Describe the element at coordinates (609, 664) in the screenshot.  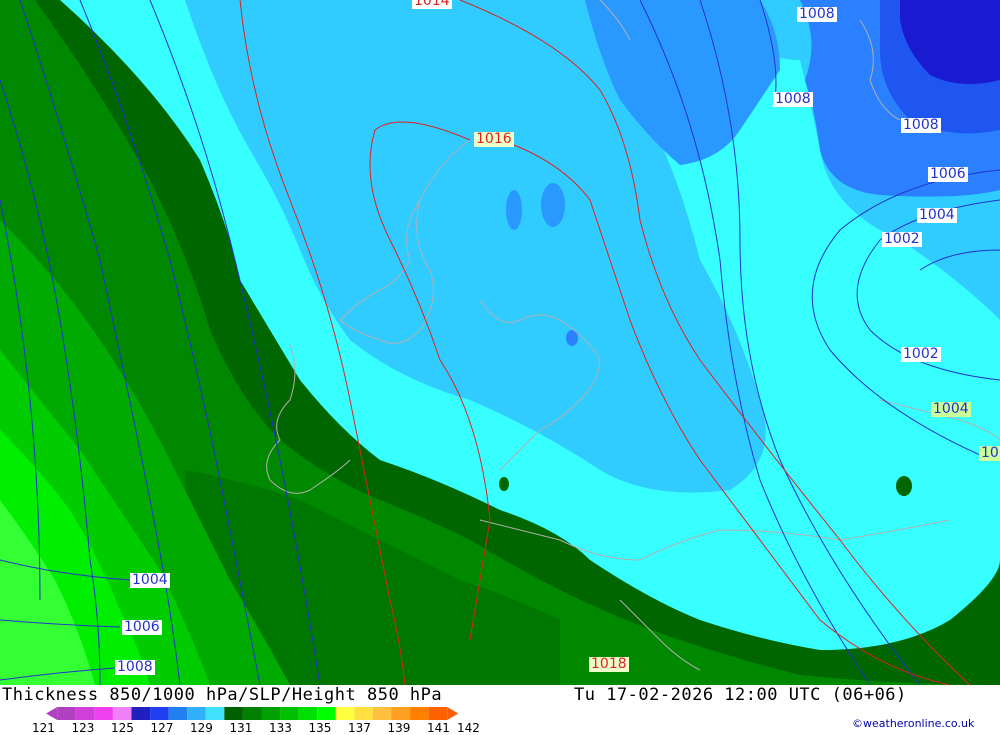
I see `height-label: 1018` at that location.